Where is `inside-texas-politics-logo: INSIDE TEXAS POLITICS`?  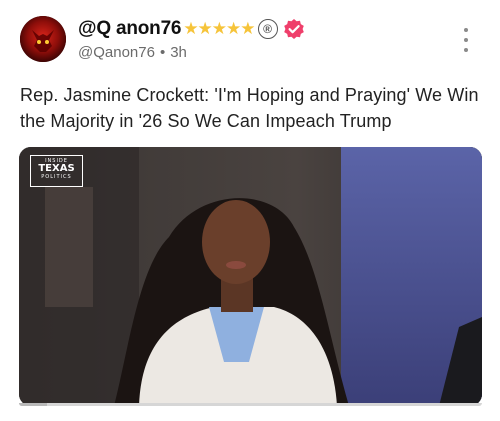
inside-texas-politics-logo: INSIDE TEXAS POLITICS is located at coordinates (56, 171).